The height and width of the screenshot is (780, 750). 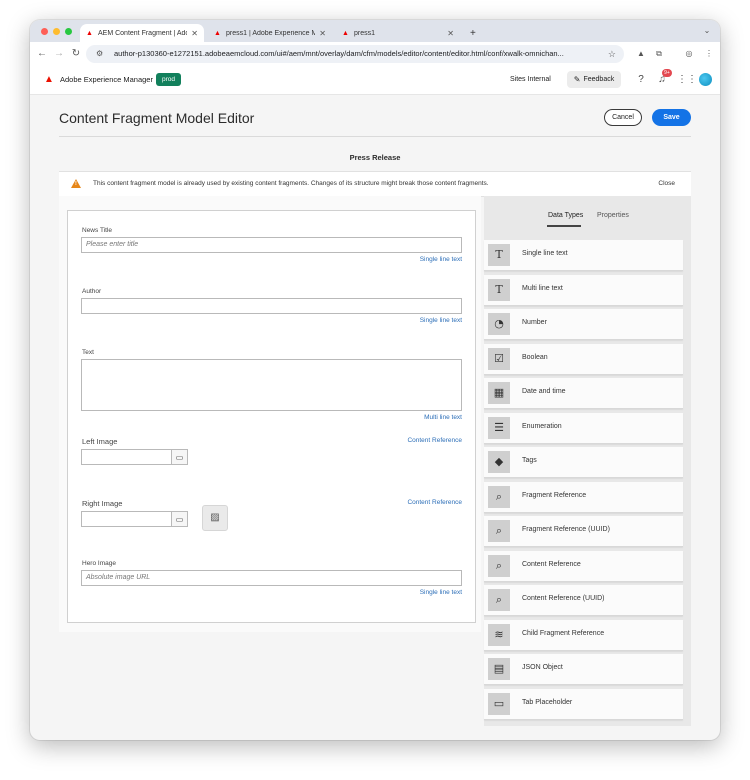 I want to click on image-preview-icon: ▨, so click(x=215, y=518).